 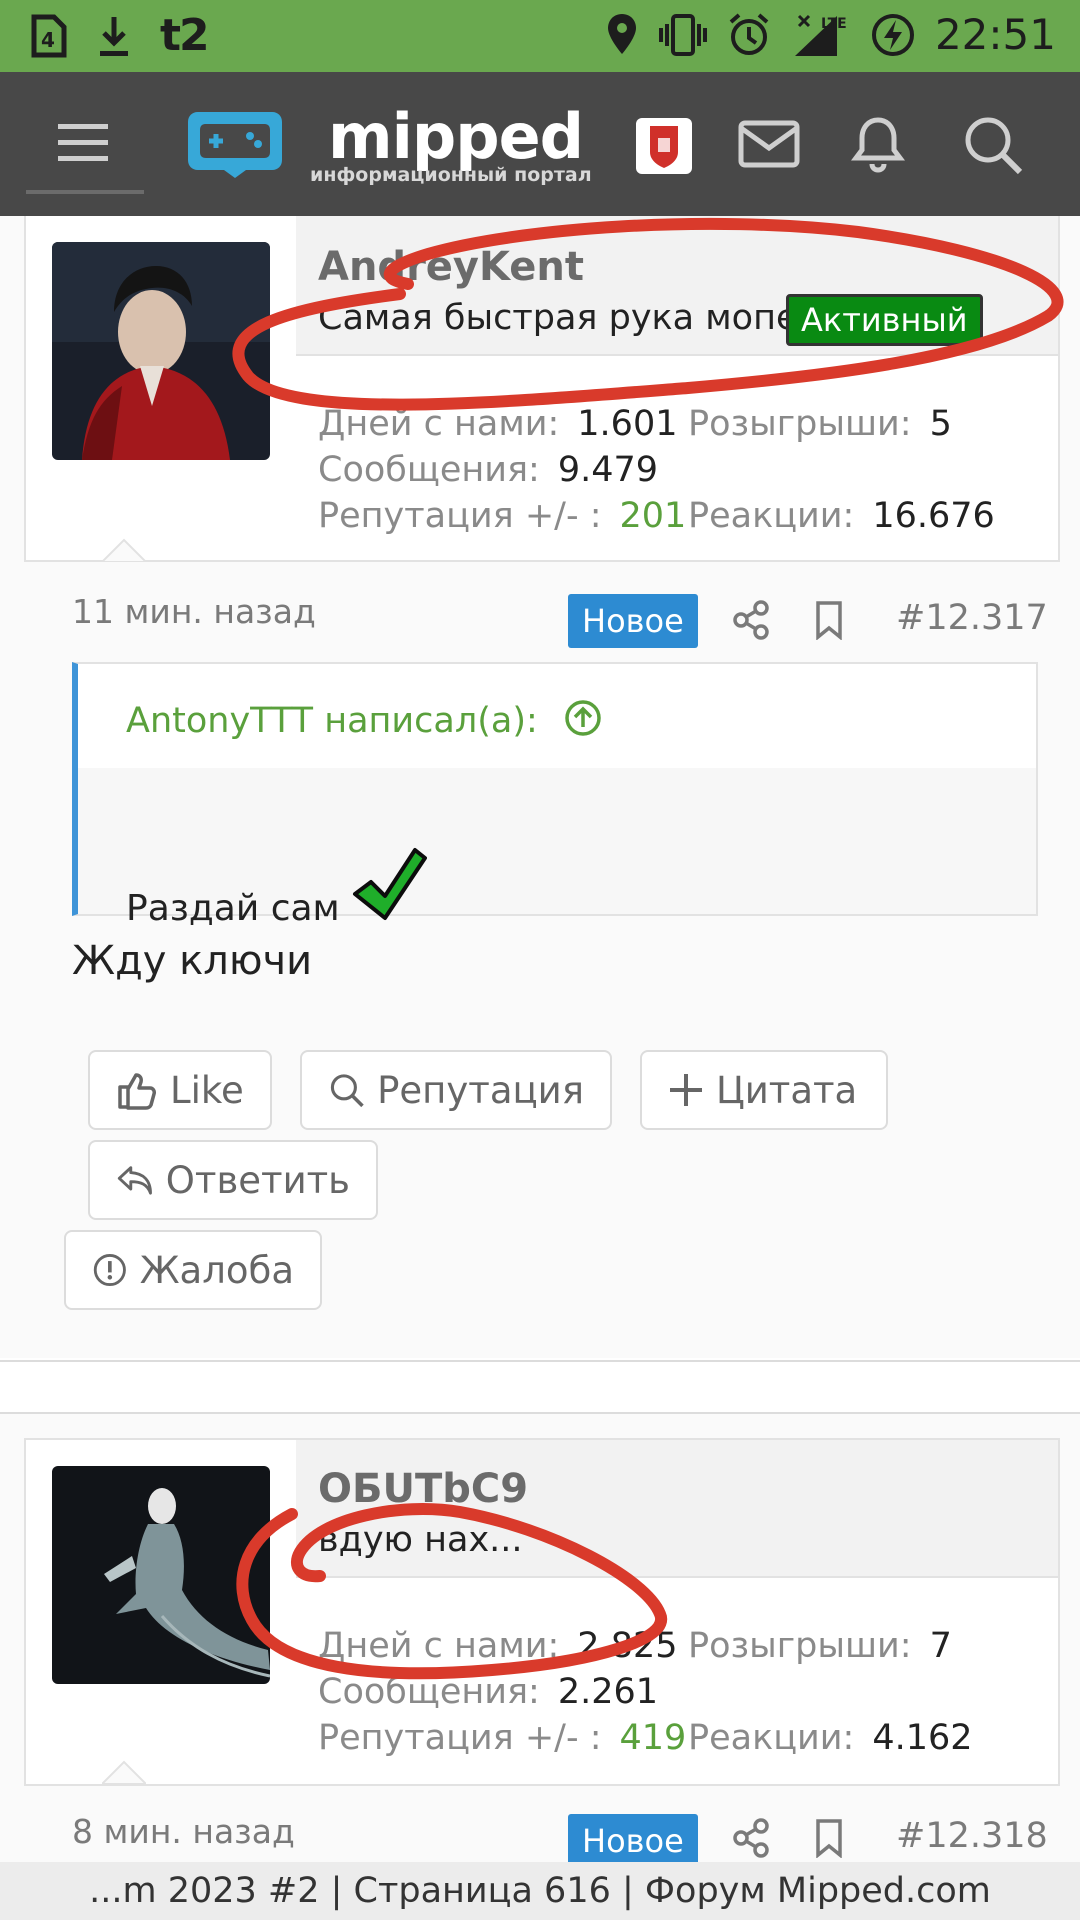 What do you see at coordinates (390, 884) in the screenshot?
I see `checkmark-icon` at bounding box center [390, 884].